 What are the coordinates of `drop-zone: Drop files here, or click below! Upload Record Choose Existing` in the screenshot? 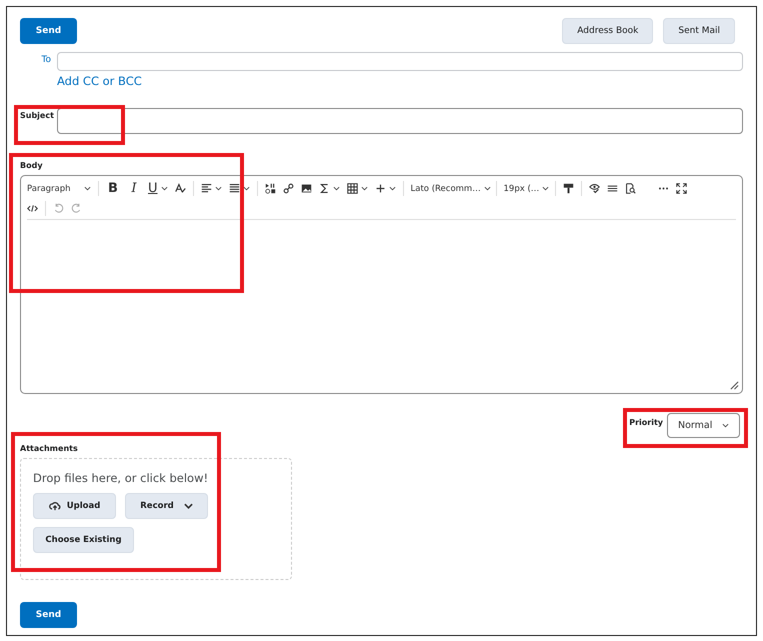 It's located at (156, 519).